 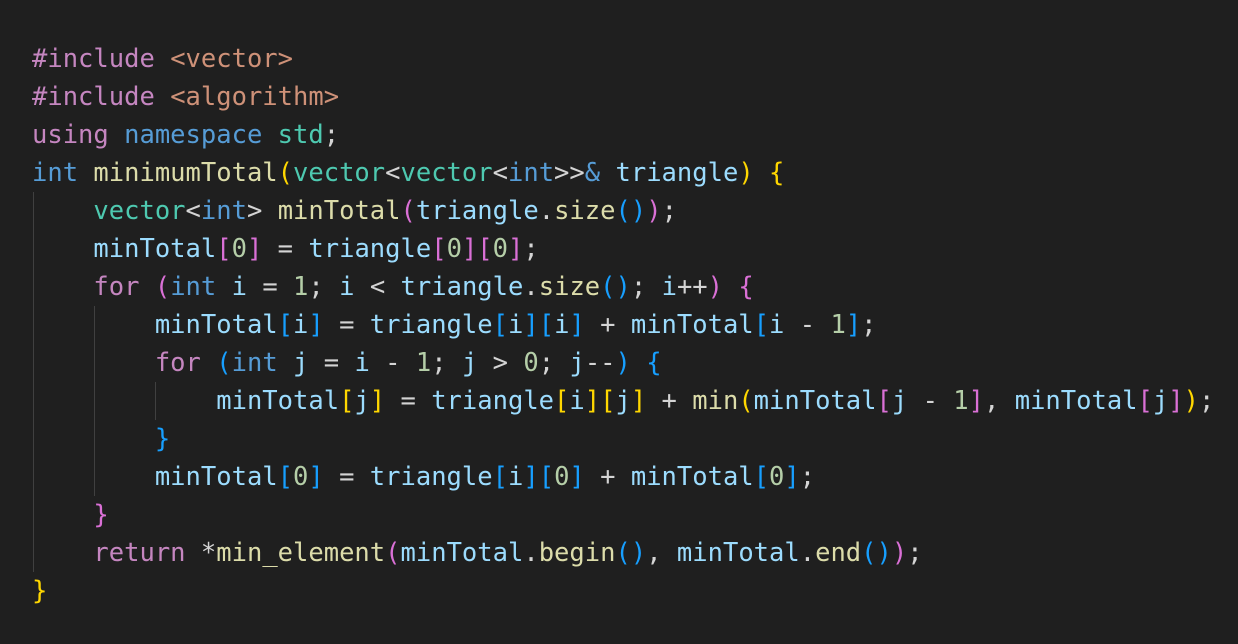 I want to click on code-line: minTotal[0] = triangle[0][0];, so click(x=623, y=249).